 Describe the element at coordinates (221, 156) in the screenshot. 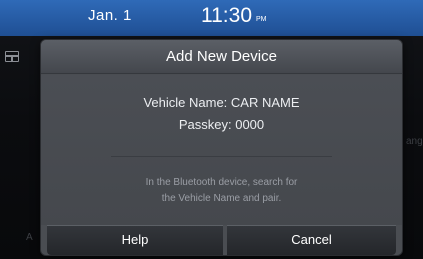

I see `divider` at that location.